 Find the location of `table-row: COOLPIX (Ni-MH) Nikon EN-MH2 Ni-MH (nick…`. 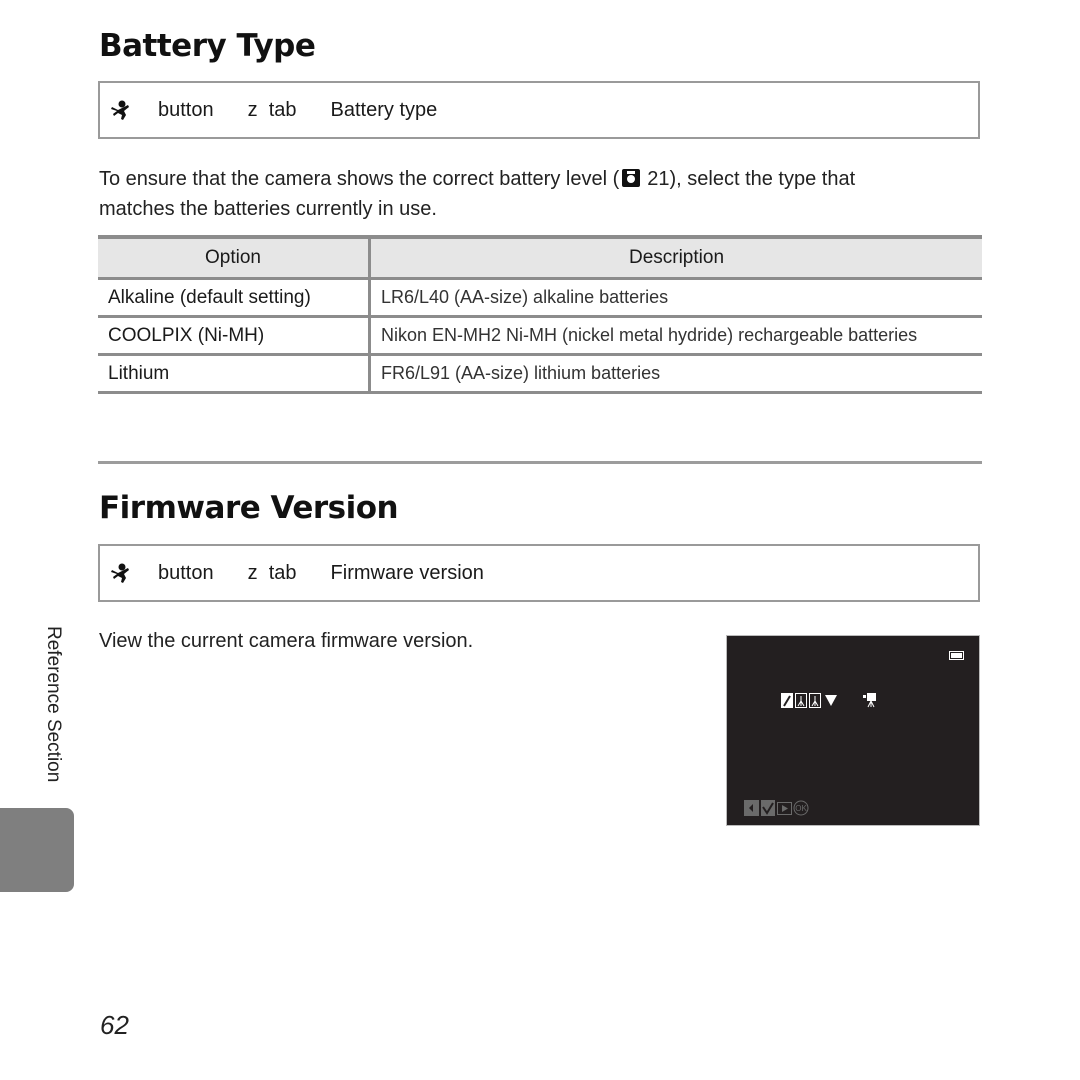

table-row: COOLPIX (Ni-MH) Nikon EN-MH2 Ni-MH (nick… is located at coordinates (540, 336).